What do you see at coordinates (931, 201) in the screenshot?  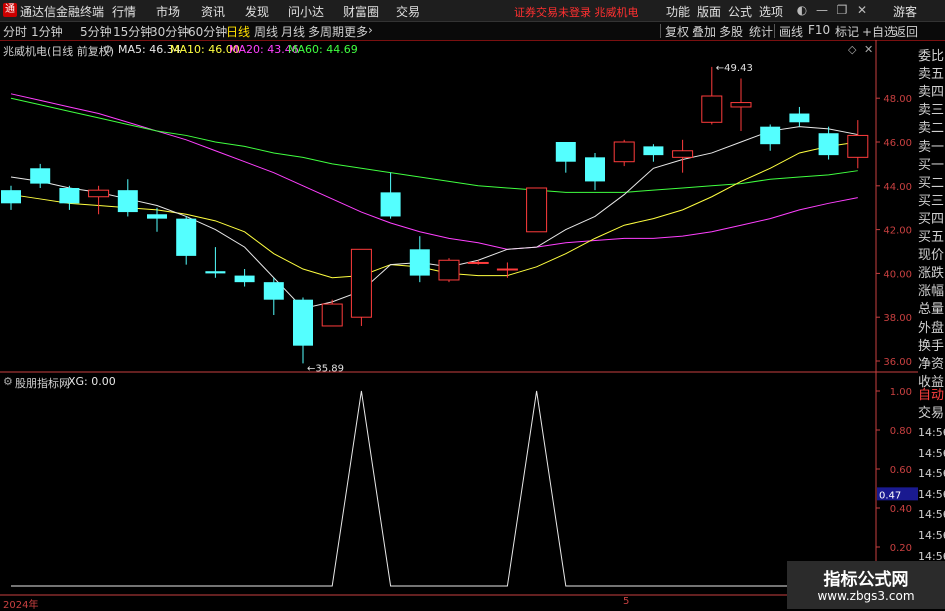 I see `quote-field-label: 买三` at bounding box center [931, 201].